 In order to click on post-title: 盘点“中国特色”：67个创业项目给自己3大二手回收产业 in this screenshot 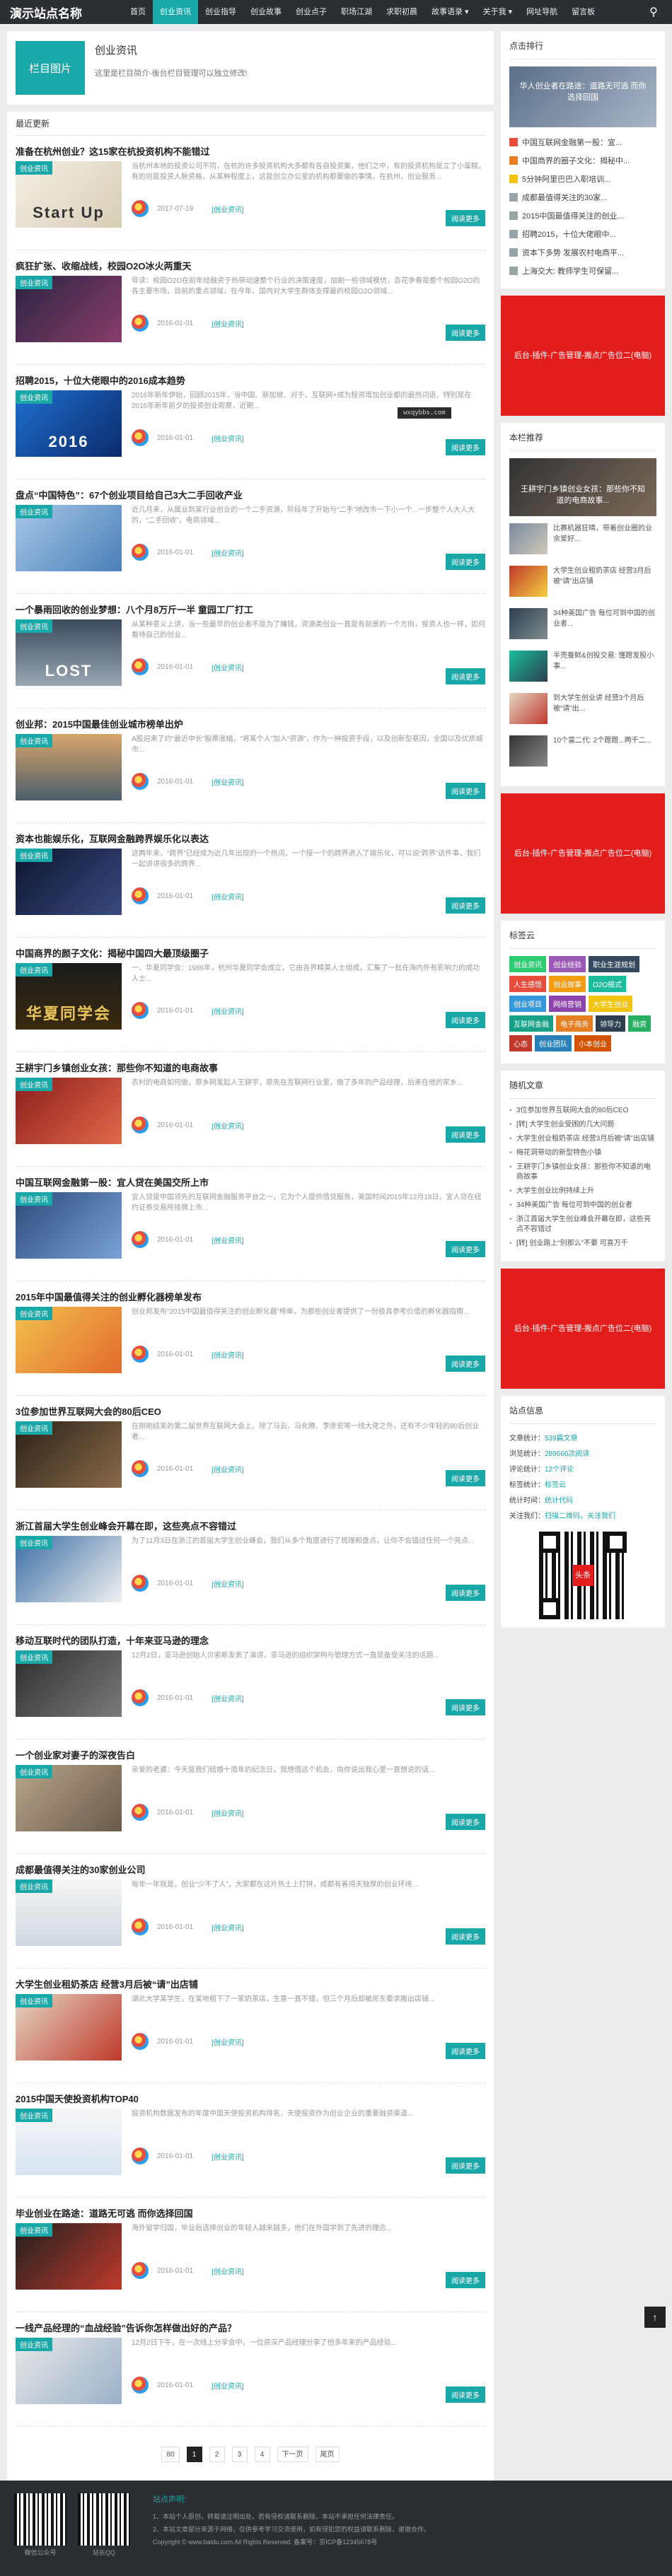, I will do `click(251, 497)`.